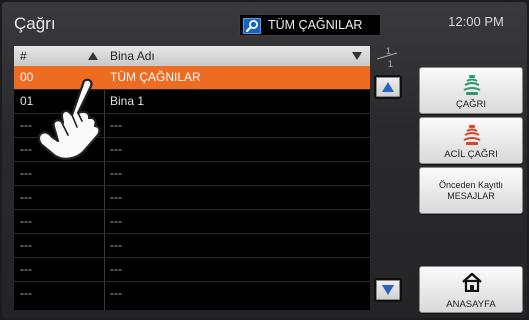  Describe the element at coordinates (471, 185) in the screenshot. I see `recorded-messages-label-line1: Önceden Kayıtlı` at that location.